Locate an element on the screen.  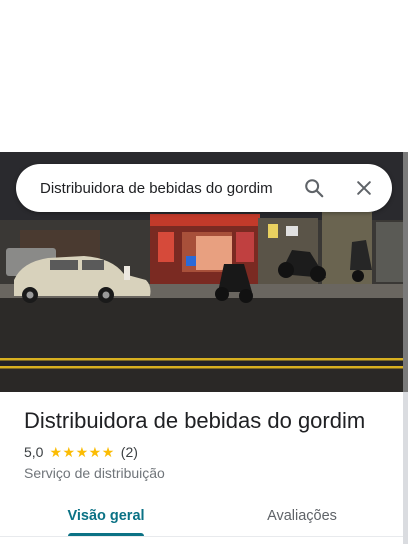
place-title: Distribuidora de bebidas do gordim is located at coordinates (195, 420).